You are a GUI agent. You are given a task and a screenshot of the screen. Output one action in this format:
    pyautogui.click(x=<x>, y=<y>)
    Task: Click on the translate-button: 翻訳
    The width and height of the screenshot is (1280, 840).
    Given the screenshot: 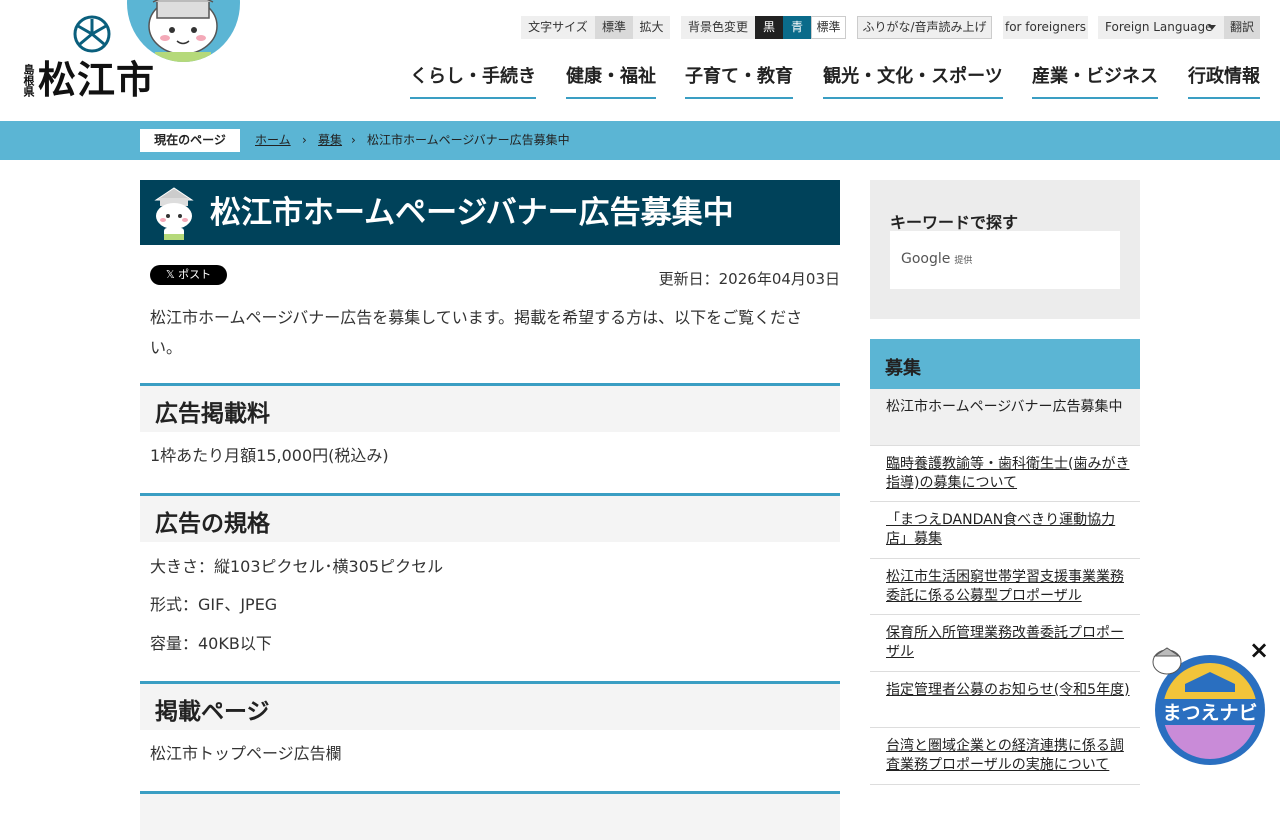 What is the action you would take?
    pyautogui.click(x=1242, y=27)
    